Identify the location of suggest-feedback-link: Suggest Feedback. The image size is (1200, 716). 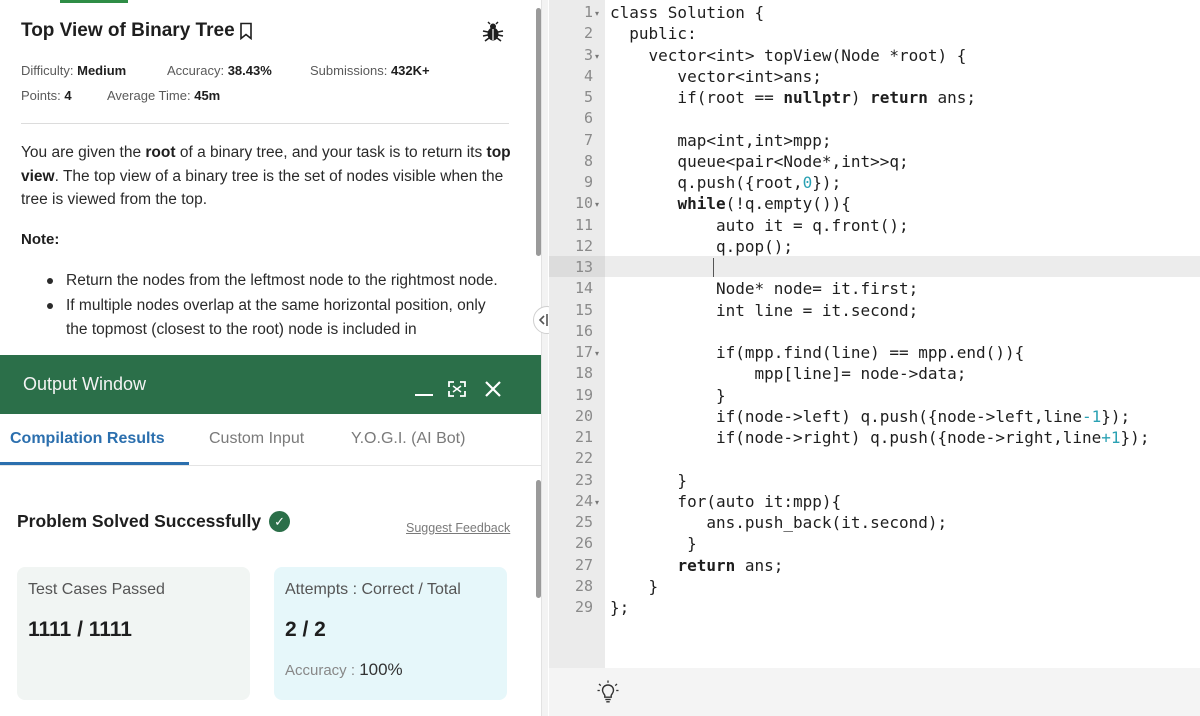
(458, 528).